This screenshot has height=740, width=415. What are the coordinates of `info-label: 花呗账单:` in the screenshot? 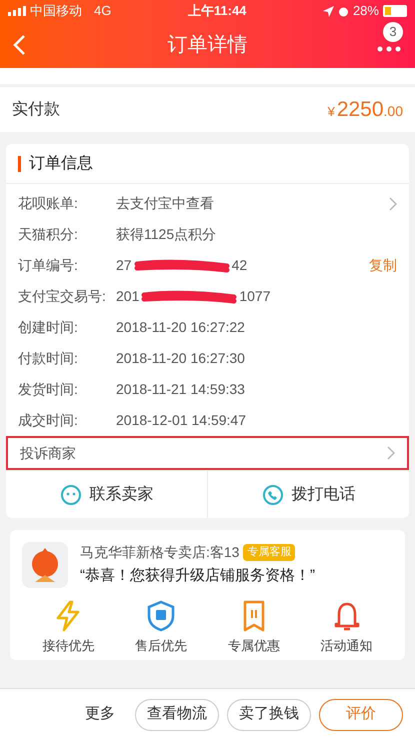 It's located at (48, 203).